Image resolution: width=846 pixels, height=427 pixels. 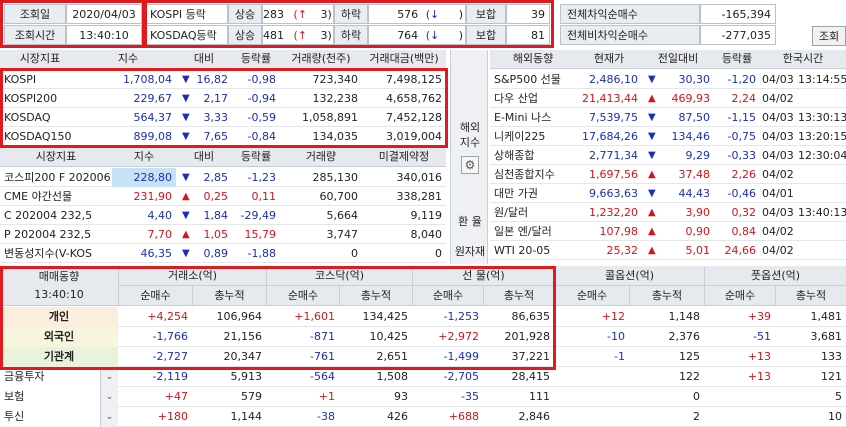 I want to click on overseas-row: WTI 20-05 25,32 ▲ 5,01 24,66 04/02, so click(x=668, y=250).